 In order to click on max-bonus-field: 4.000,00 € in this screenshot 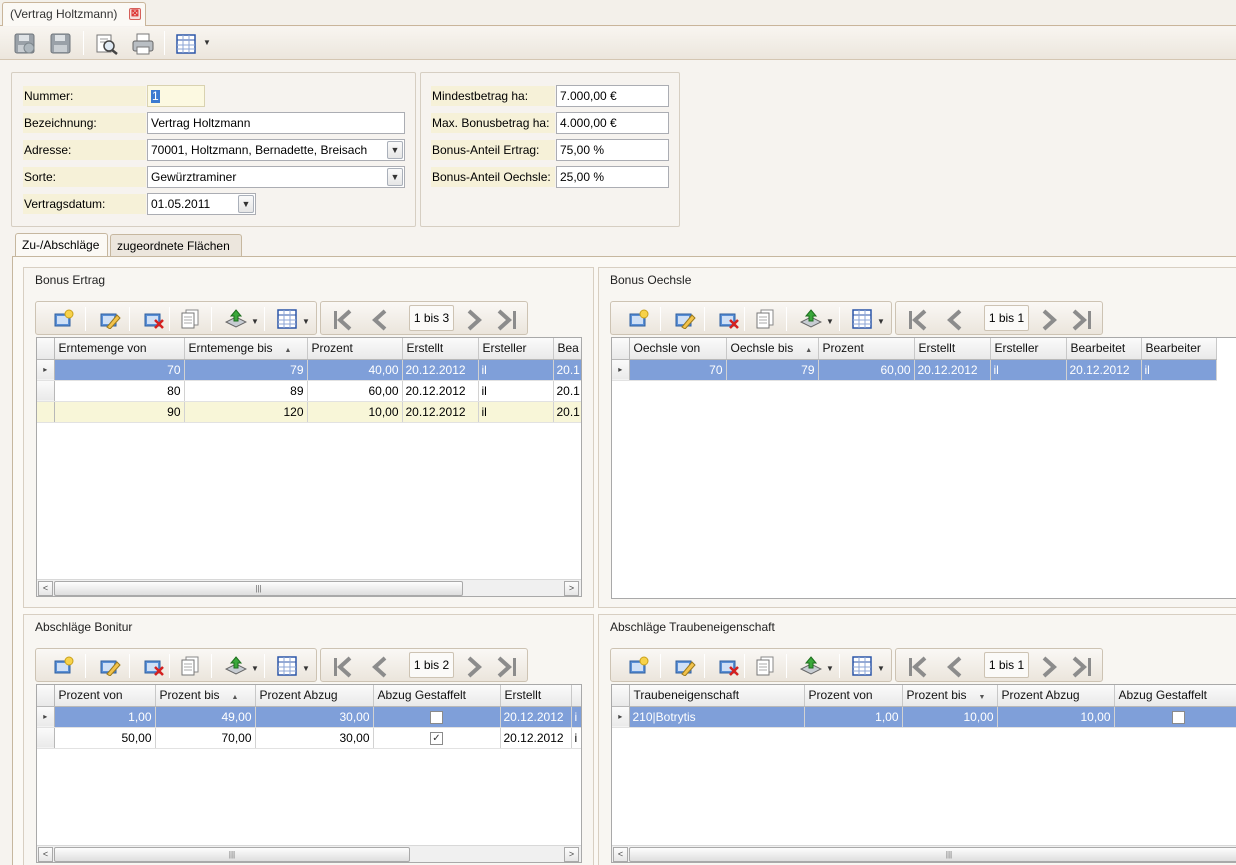, I will do `click(612, 123)`.